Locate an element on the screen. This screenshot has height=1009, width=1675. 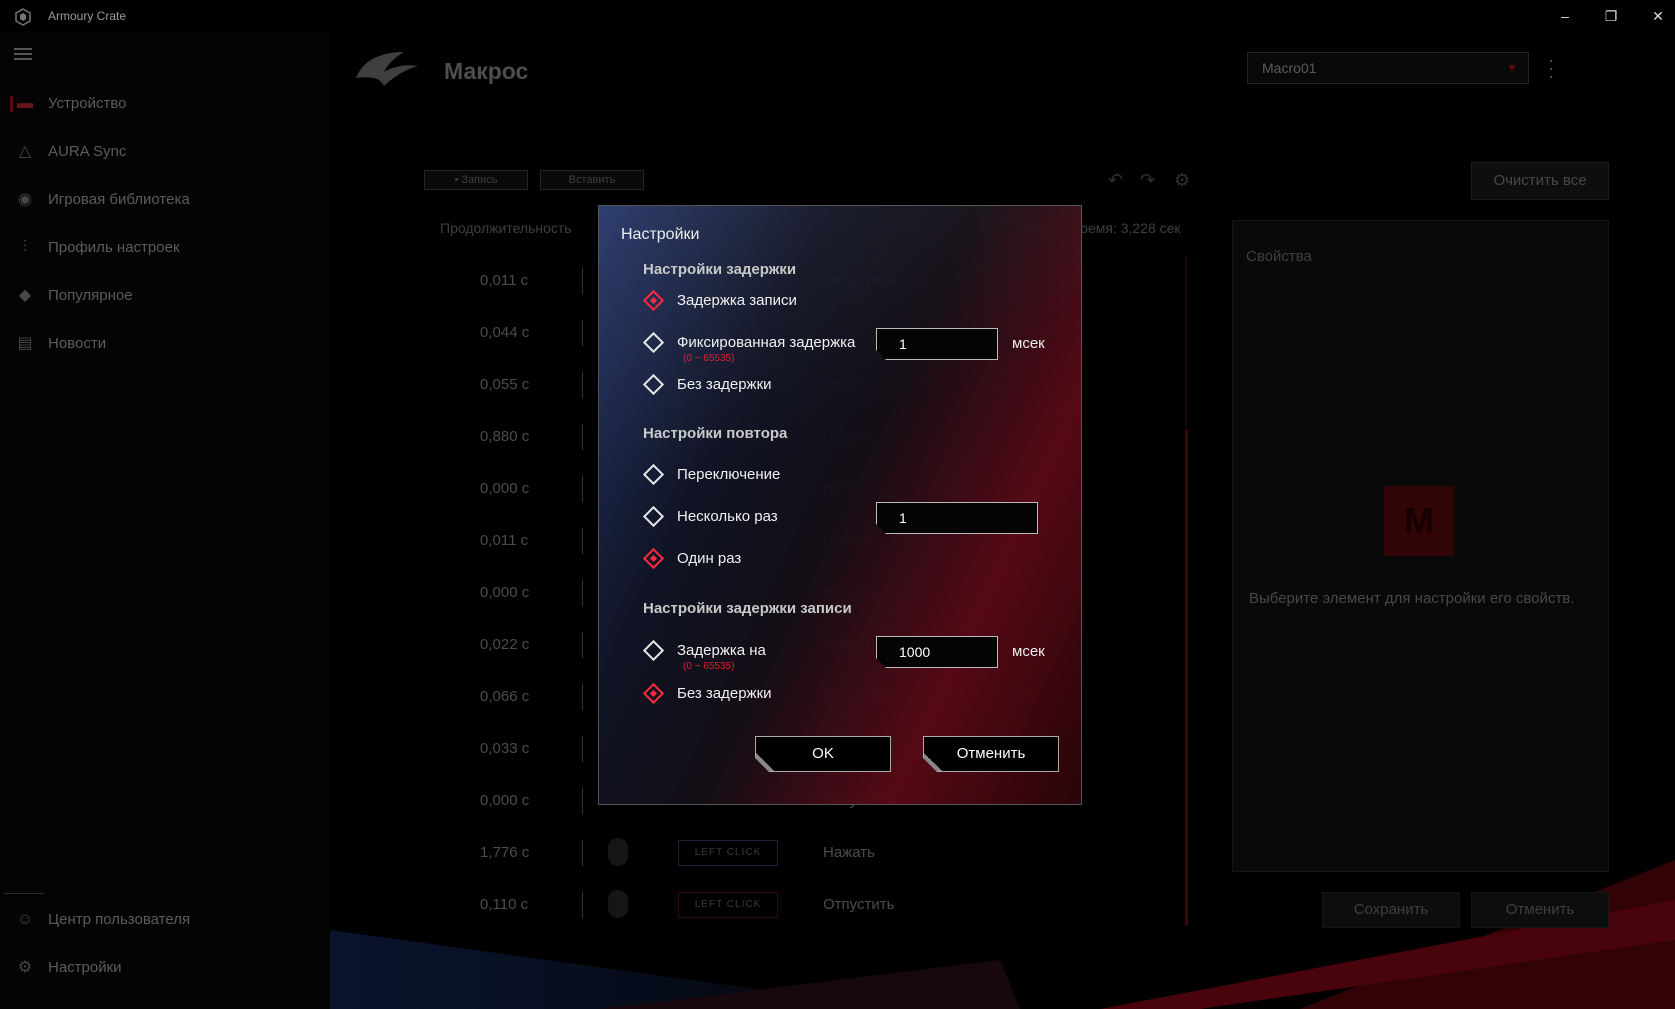
minimize-button: – is located at coordinates (1565, 16).